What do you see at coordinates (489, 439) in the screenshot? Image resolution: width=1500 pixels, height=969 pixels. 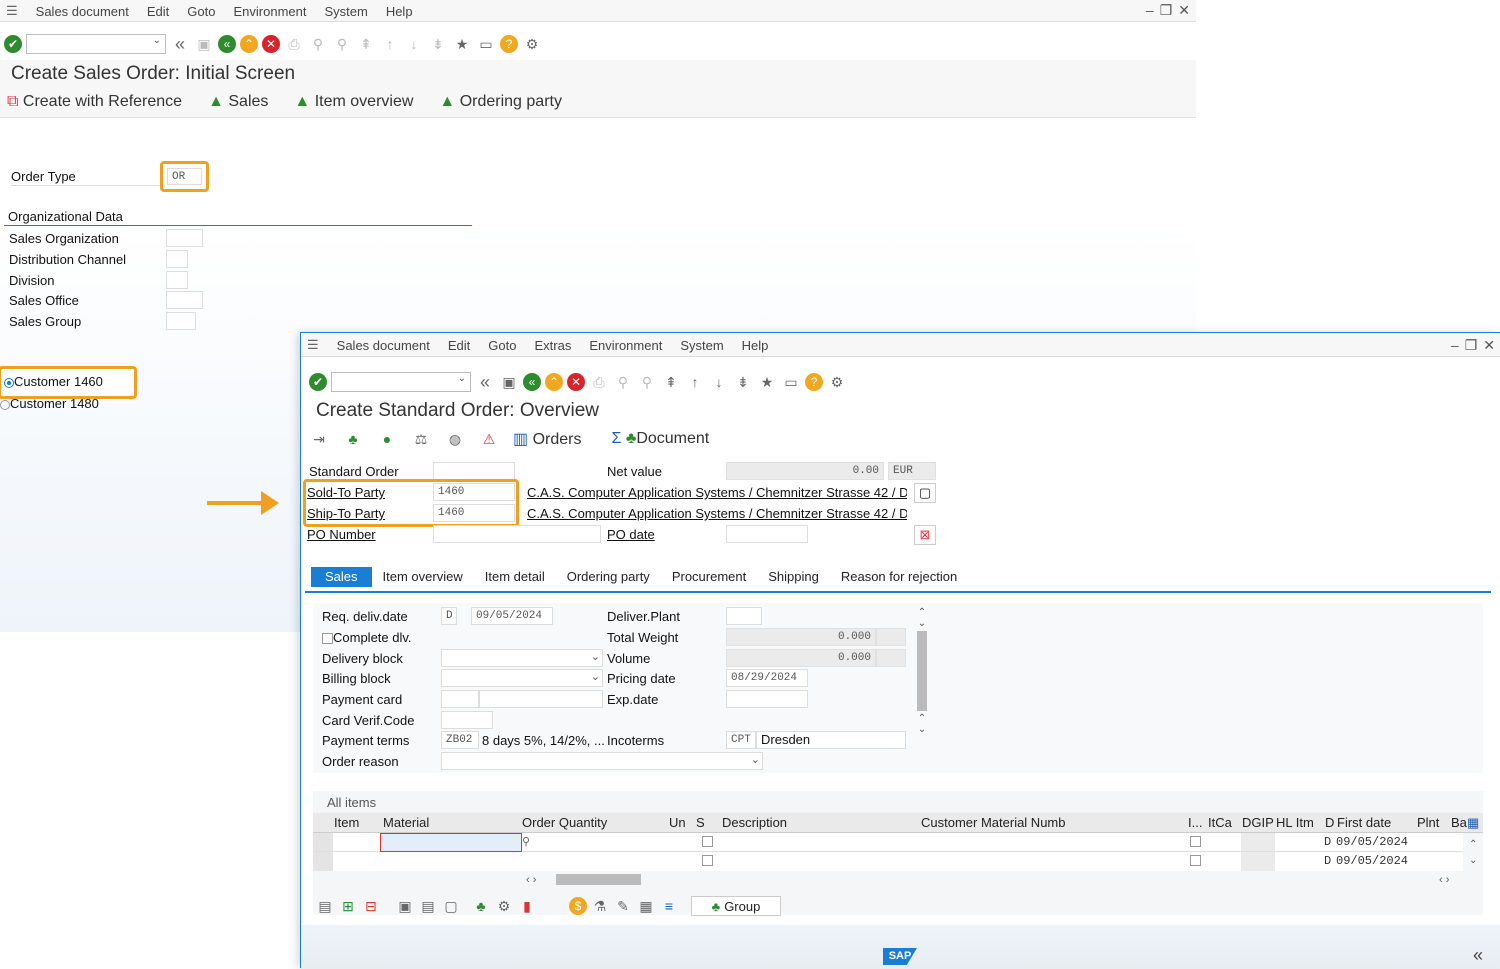 I see `delete-partner-icon: ⚠` at bounding box center [489, 439].